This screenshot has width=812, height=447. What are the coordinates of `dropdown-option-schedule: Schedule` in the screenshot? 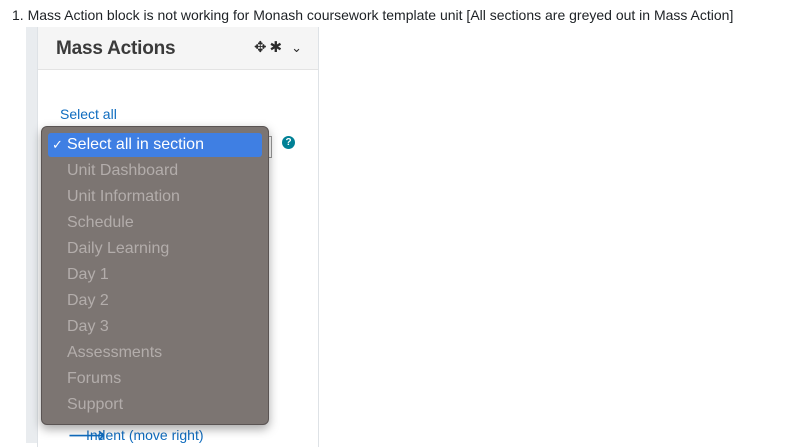 It's located at (100, 222).